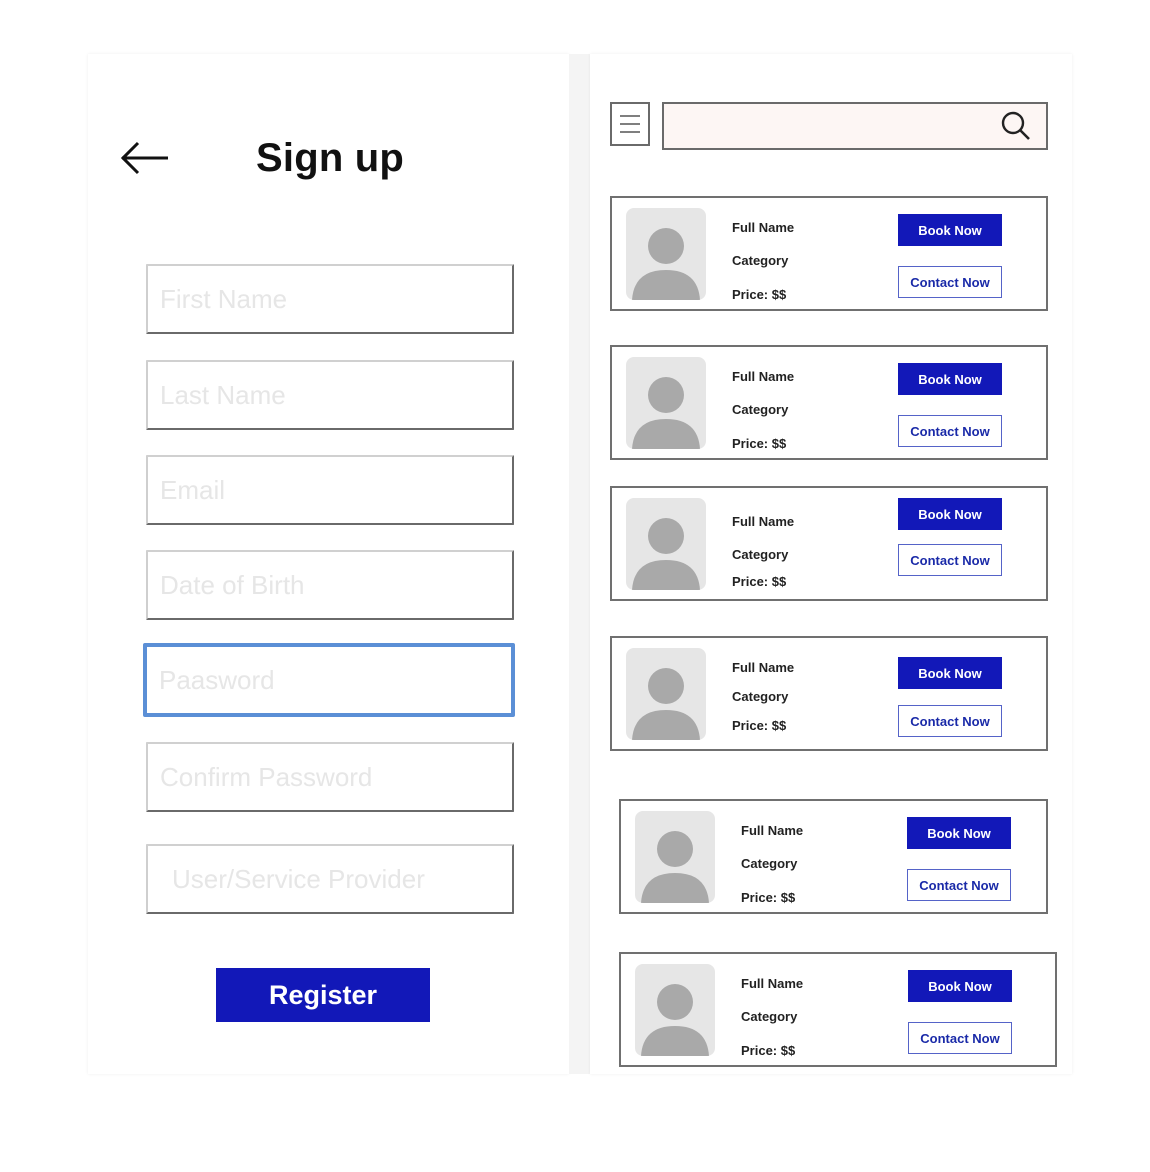 This screenshot has height=1172, width=1150. Describe the element at coordinates (146, 158) in the screenshot. I see `back-arrow-icon` at that location.